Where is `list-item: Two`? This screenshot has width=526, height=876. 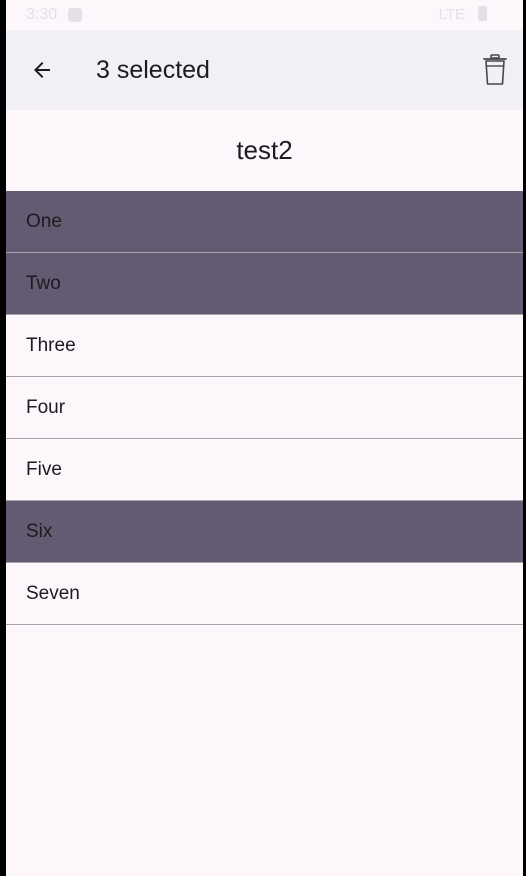 list-item: Two is located at coordinates (264, 284).